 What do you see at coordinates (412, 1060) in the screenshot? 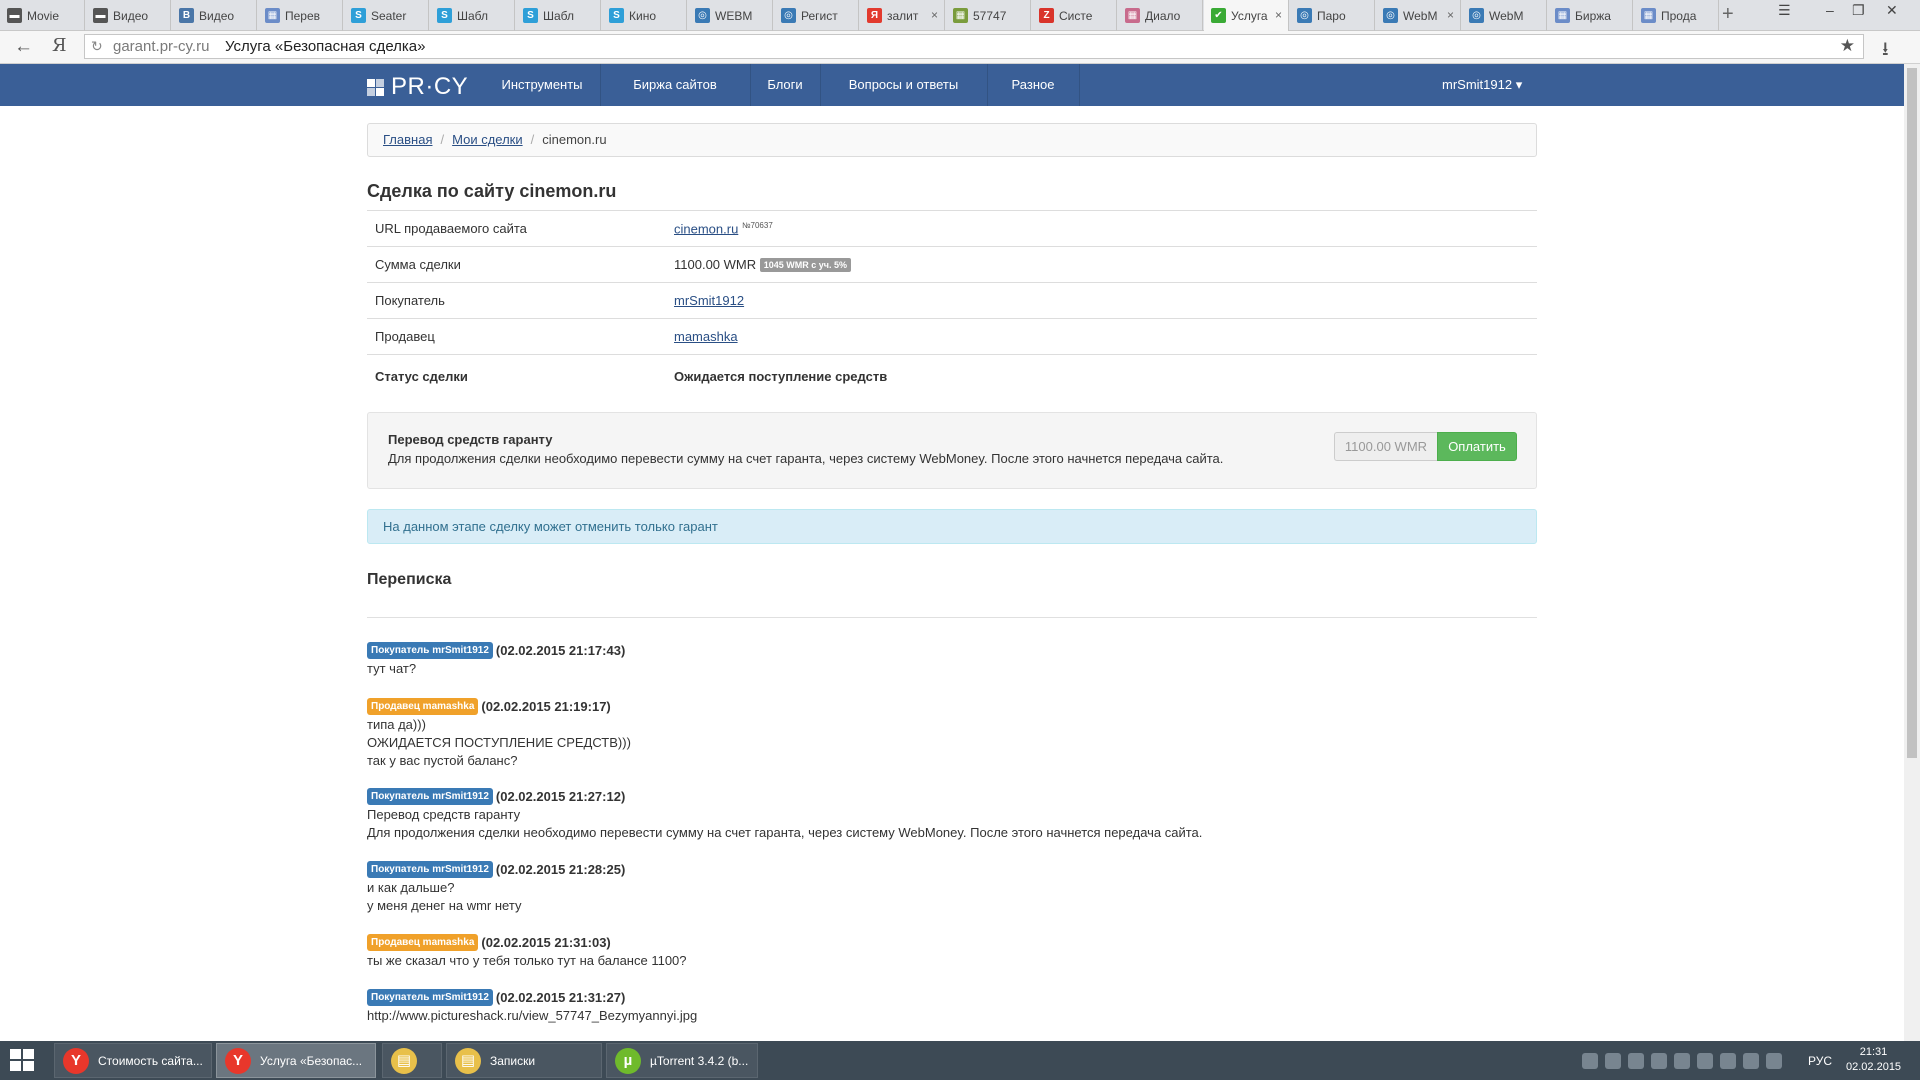
I see `taskbar-button: ▤` at bounding box center [412, 1060].